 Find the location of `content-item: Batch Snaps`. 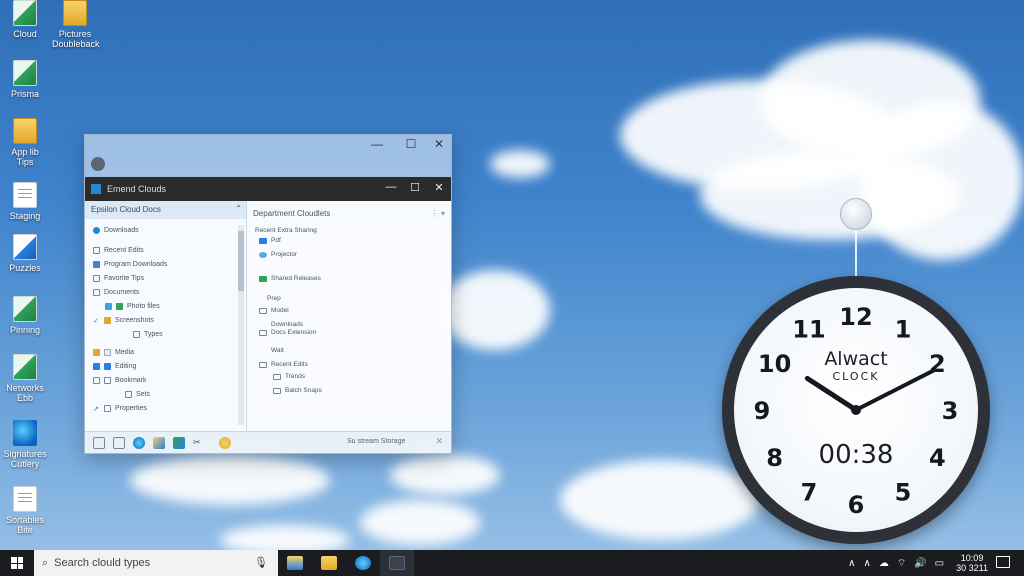

content-item: Batch Snaps is located at coordinates (297, 390).